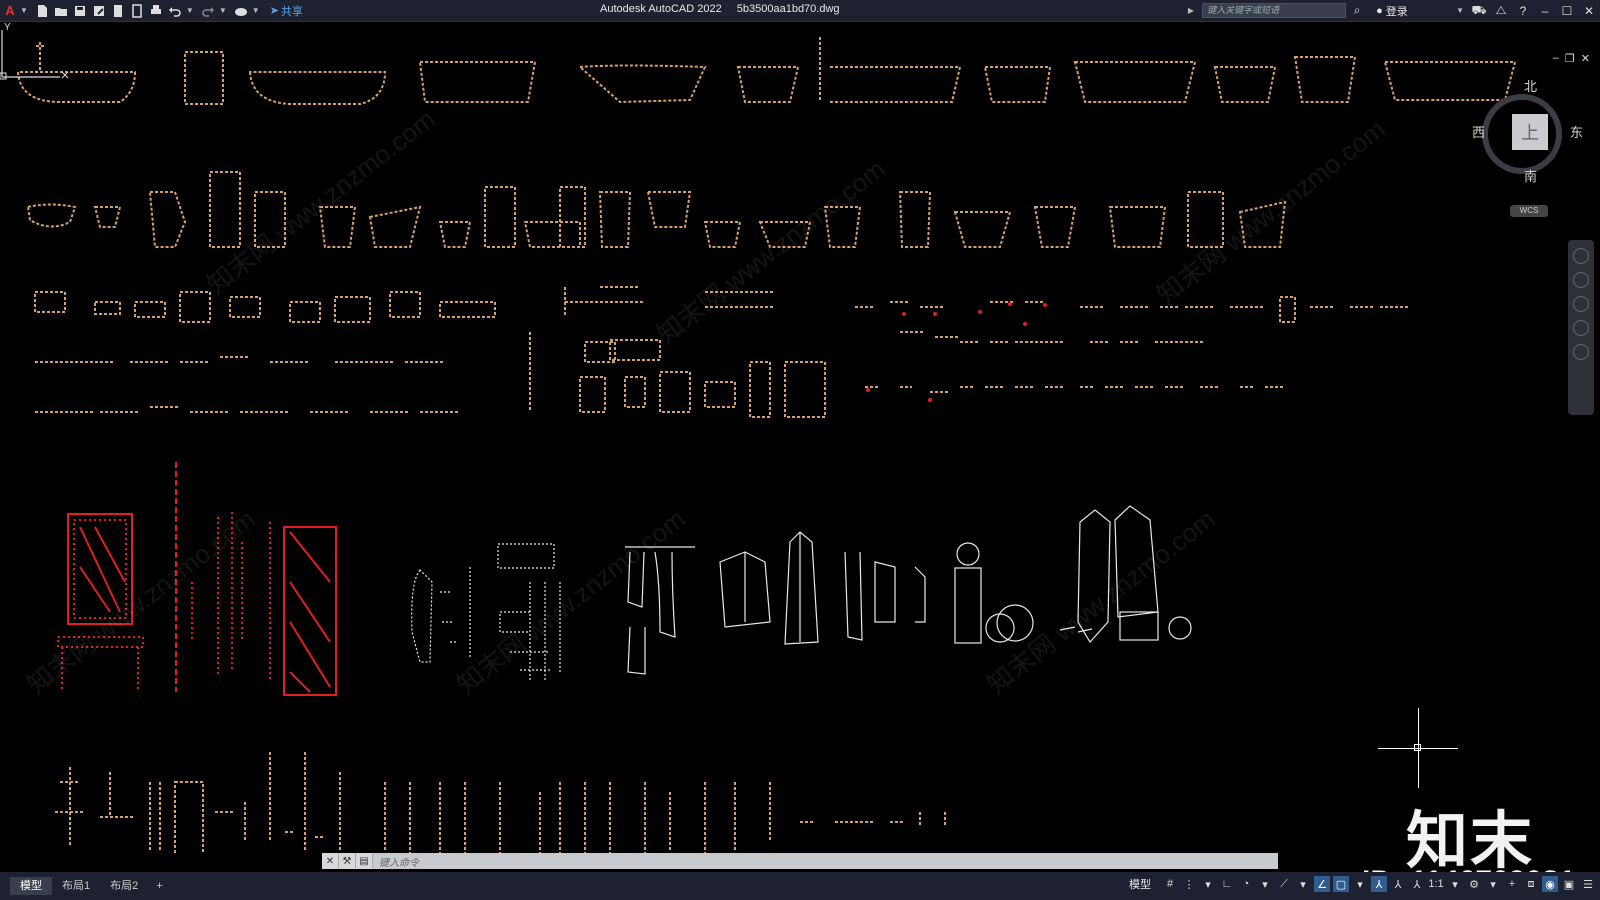  Describe the element at coordinates (1576, 131) in the screenshot. I see `compass-east: 东` at that location.